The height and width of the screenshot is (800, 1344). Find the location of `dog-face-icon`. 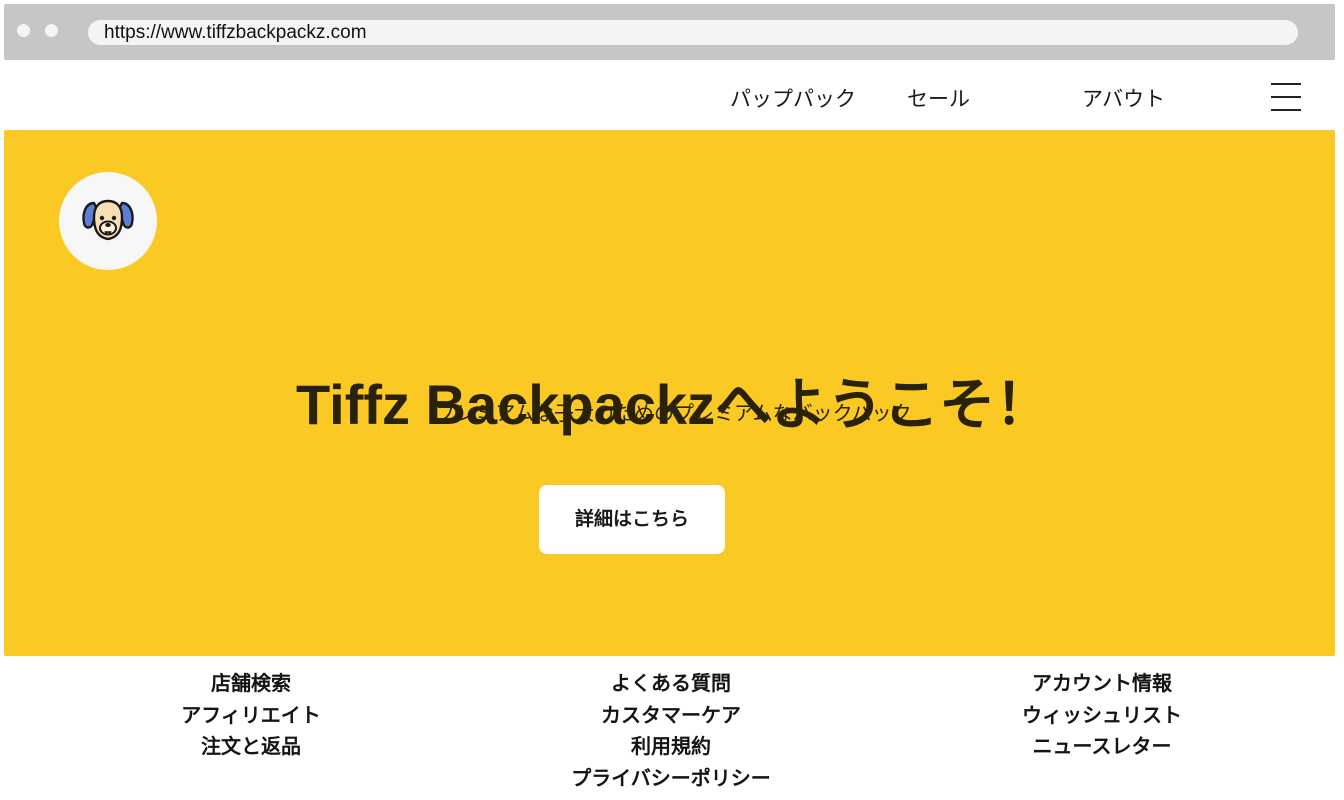

dog-face-icon is located at coordinates (108, 220).